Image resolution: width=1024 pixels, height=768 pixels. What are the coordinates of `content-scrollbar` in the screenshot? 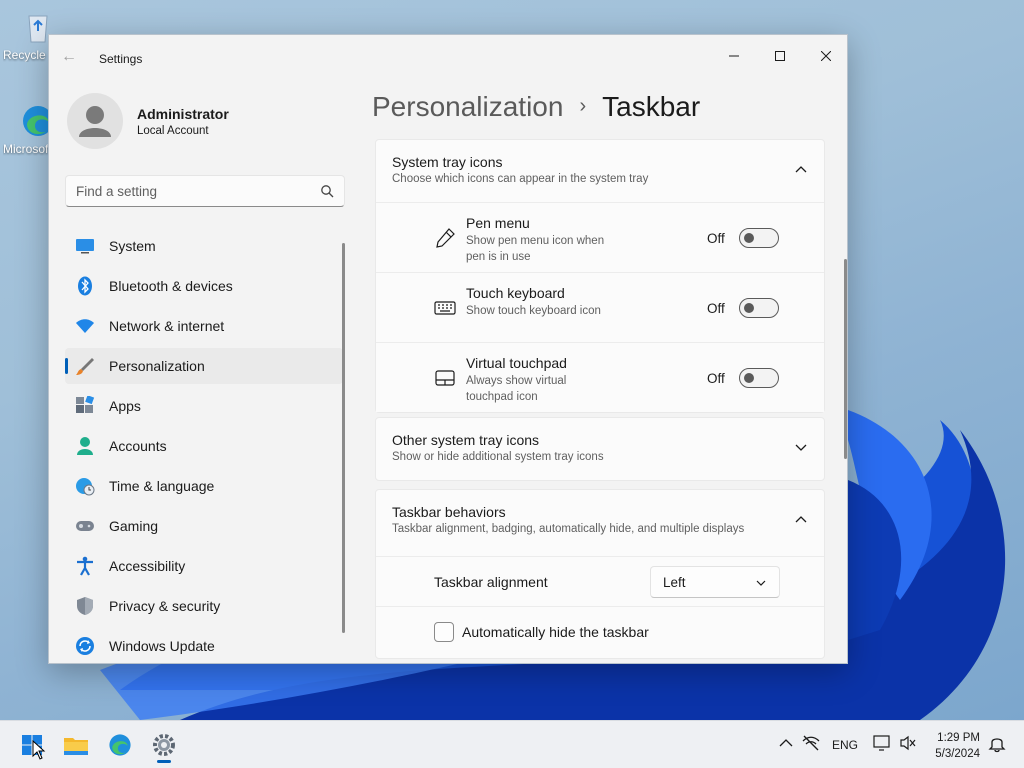 It's located at (845, 359).